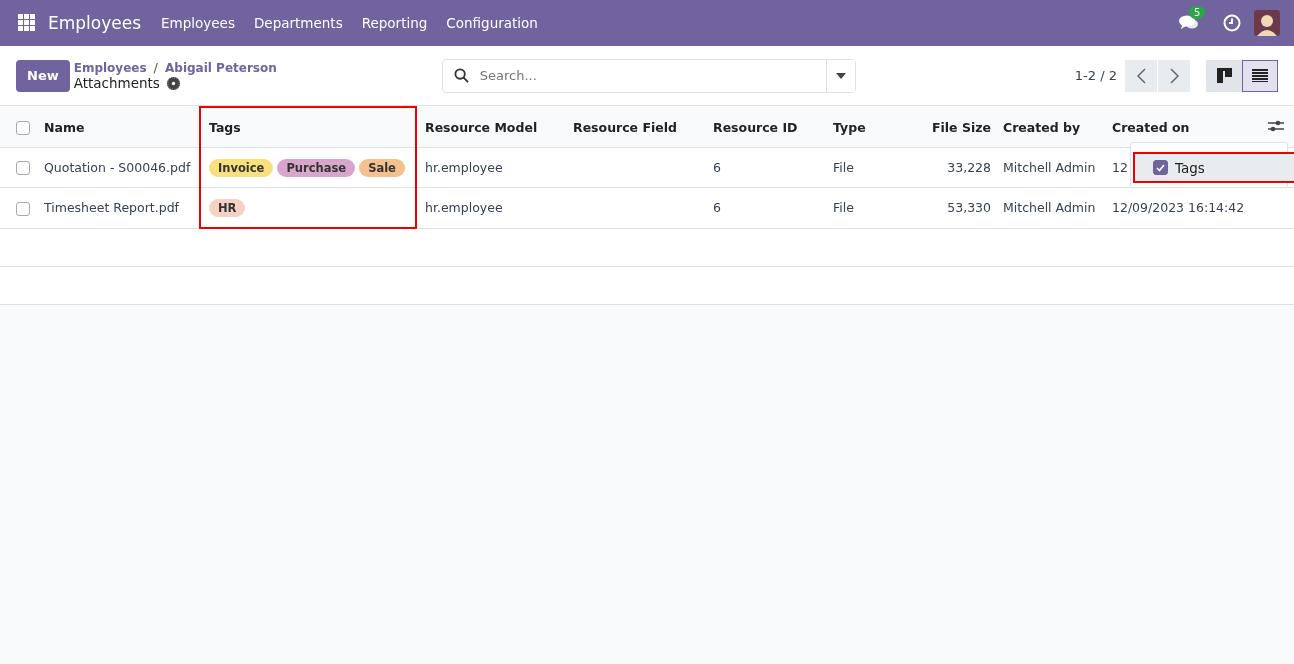 The image size is (1294, 664). Describe the element at coordinates (227, 207) in the screenshot. I see `tag-badge: HR` at that location.